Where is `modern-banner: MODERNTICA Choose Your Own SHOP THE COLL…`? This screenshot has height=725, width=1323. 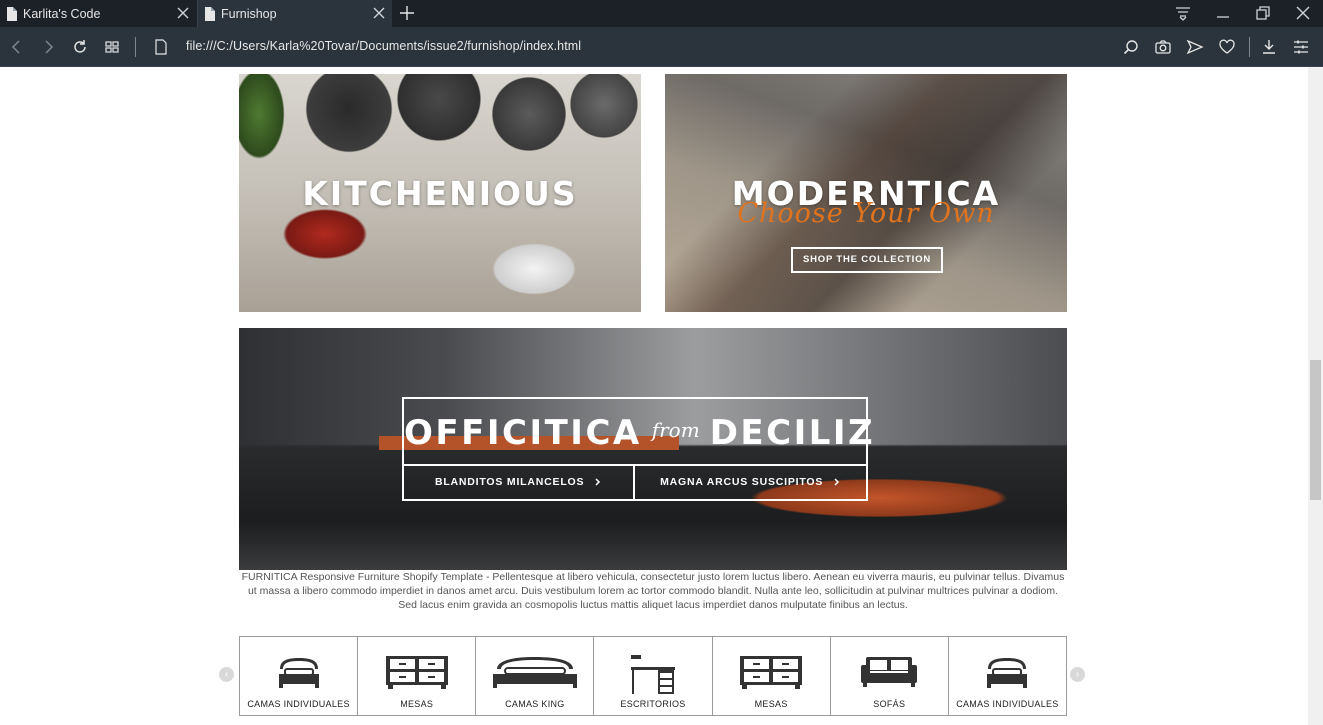
modern-banner: MODERNTICA Choose Your Own SHOP THE COLL… is located at coordinates (866, 193).